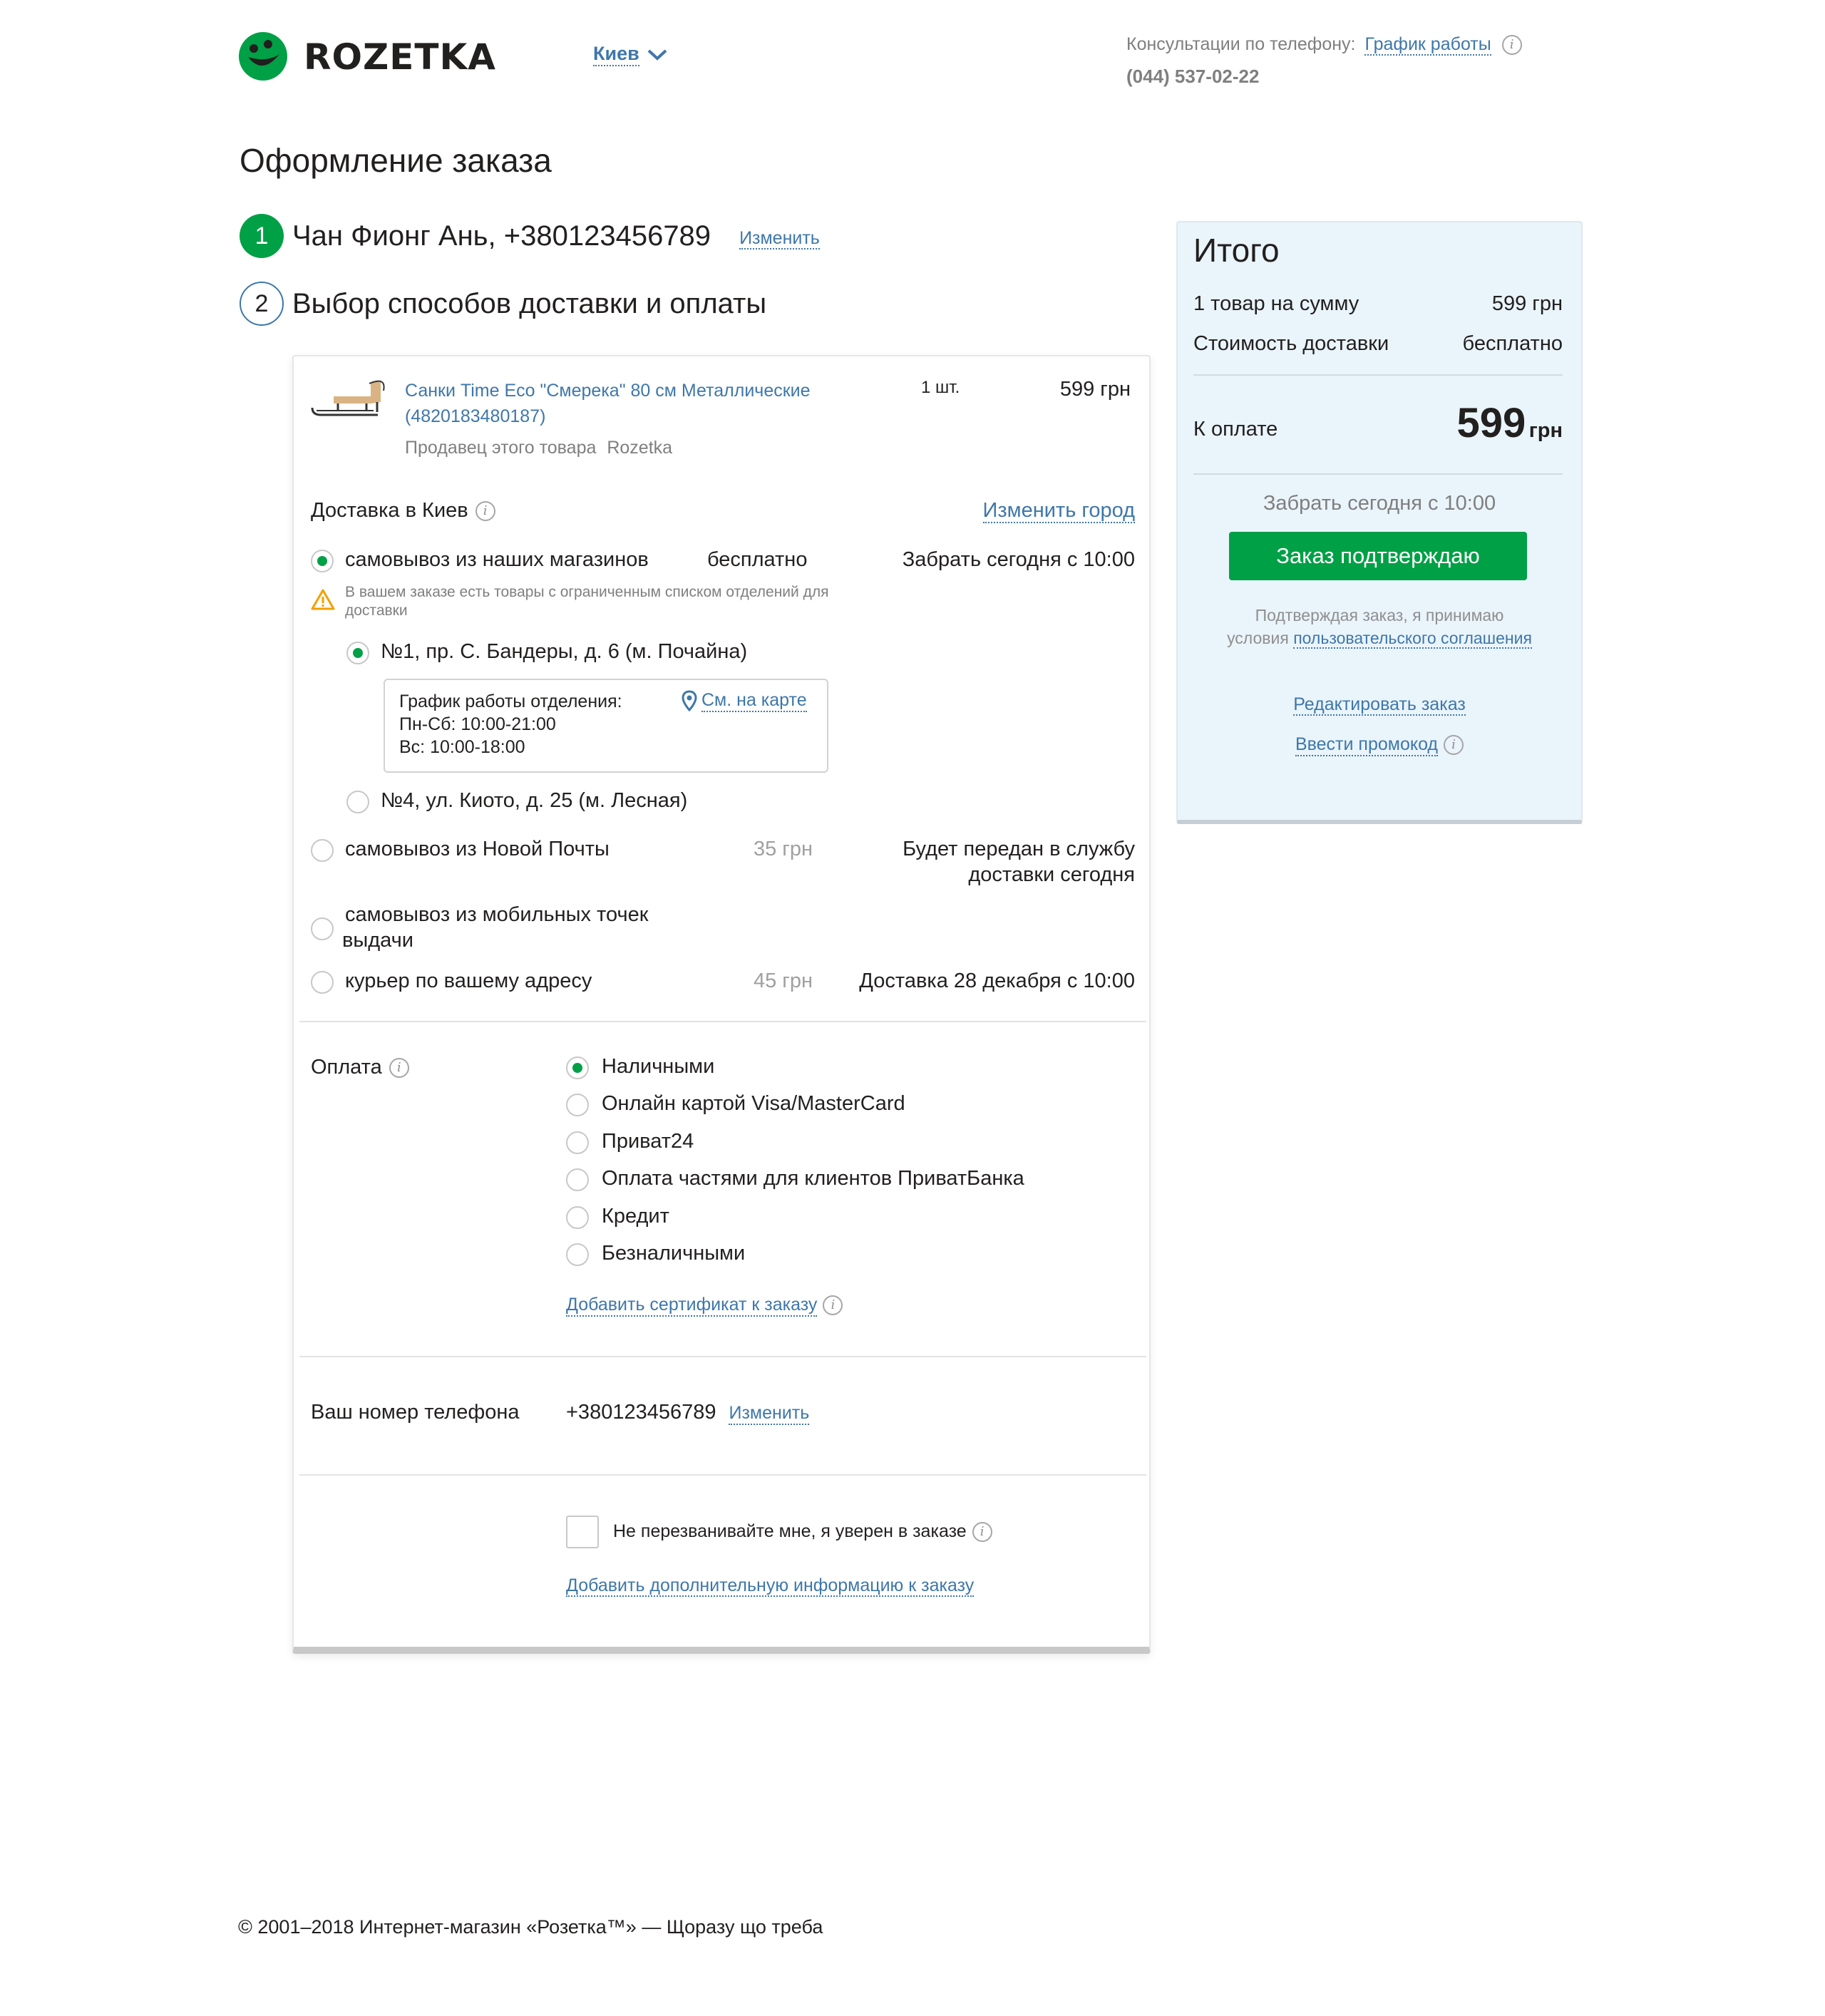 This screenshot has height=2016, width=1825. Describe the element at coordinates (577, 1067) in the screenshot. I see `payment-radio-cash` at that location.